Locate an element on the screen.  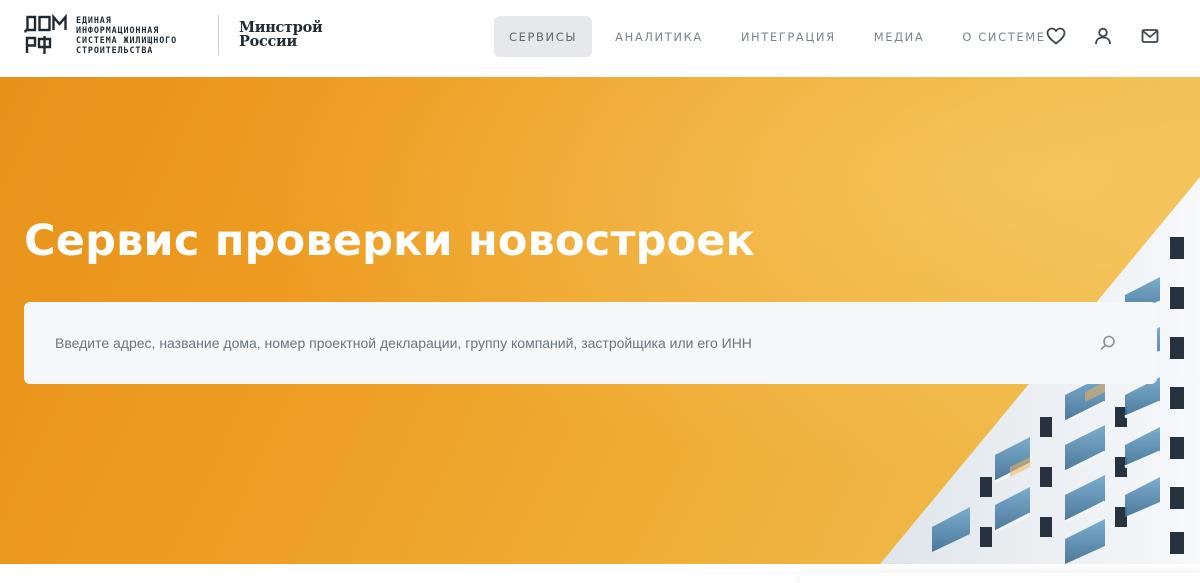
header-actions is located at coordinates (1103, 36).